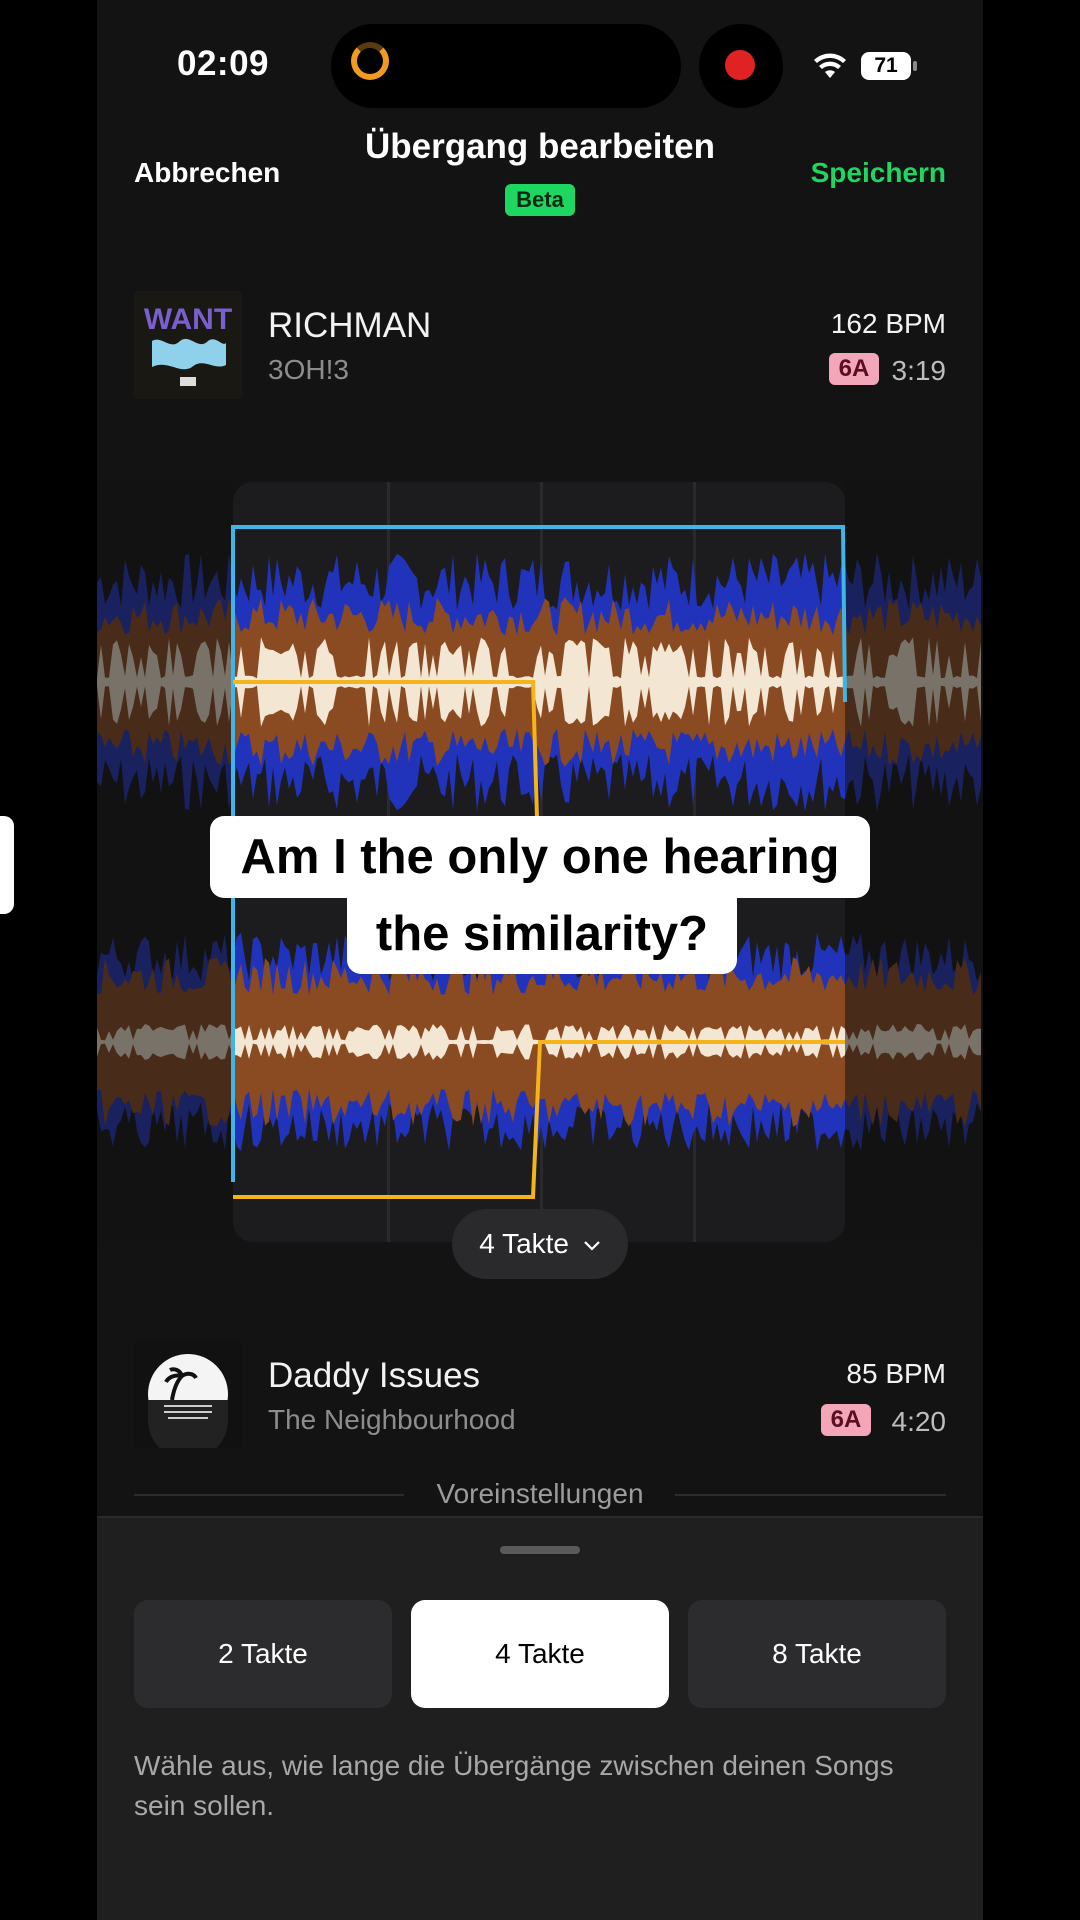 The width and height of the screenshot is (1080, 1920). What do you see at coordinates (263, 1654) in the screenshot?
I see `preset-2-takte-button: 2 Takte` at bounding box center [263, 1654].